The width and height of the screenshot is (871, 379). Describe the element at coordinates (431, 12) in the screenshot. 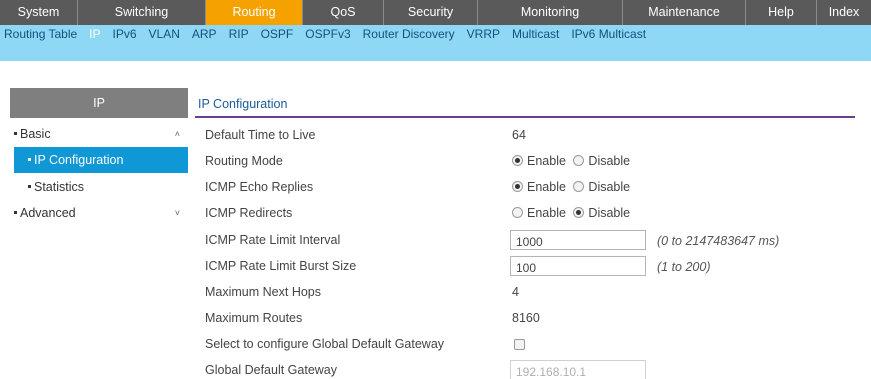

I see `tab-security: Security` at that location.